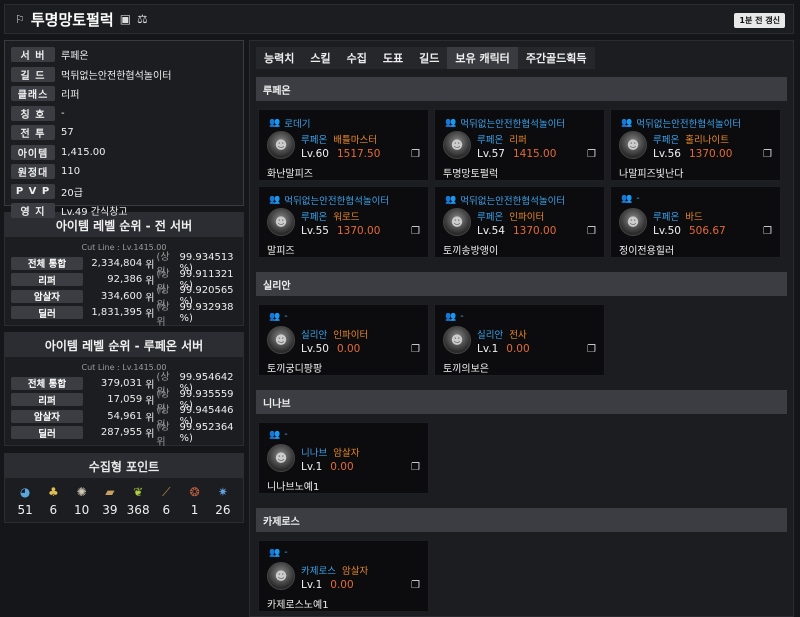 The width and height of the screenshot is (800, 617). I want to click on info-label: 영 지, so click(33, 211).